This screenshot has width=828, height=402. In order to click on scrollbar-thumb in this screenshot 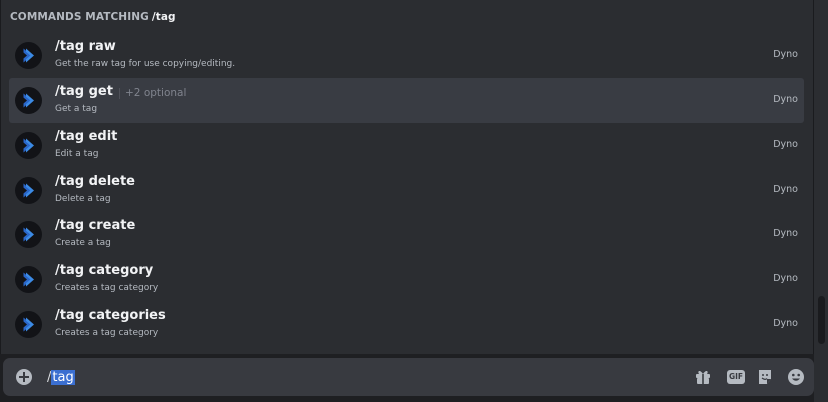, I will do `click(821, 320)`.